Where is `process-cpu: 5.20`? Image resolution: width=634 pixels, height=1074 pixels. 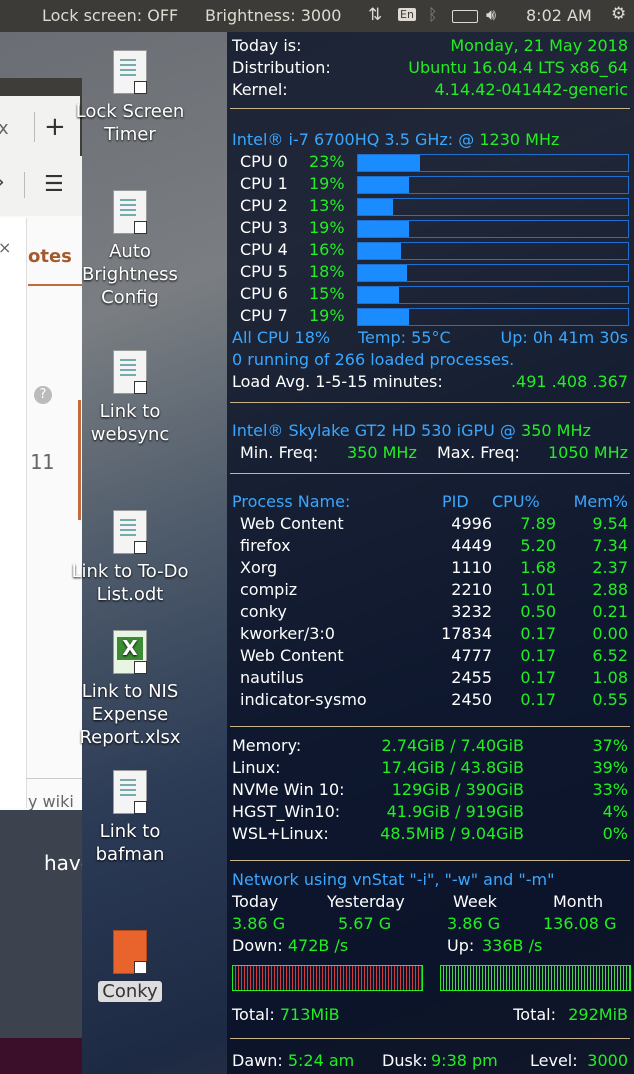 process-cpu: 5.20 is located at coordinates (538, 545).